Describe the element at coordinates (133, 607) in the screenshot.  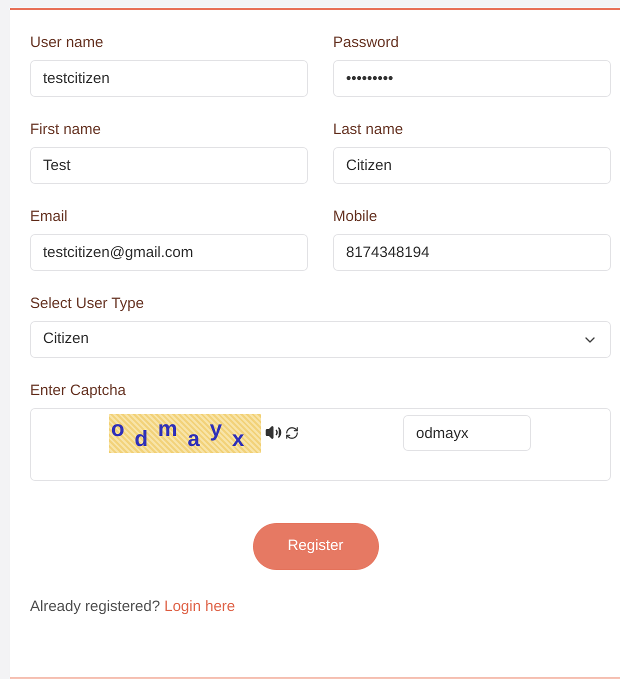
I see `login-prompt: Already registered? Login here` at that location.